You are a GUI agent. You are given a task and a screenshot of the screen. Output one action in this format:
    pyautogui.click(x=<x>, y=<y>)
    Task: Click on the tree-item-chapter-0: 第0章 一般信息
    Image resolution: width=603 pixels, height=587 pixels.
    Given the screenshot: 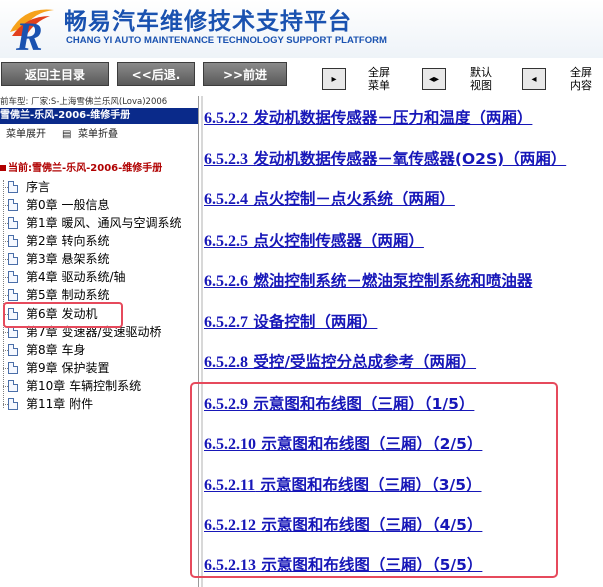 What is the action you would take?
    pyautogui.click(x=100, y=205)
    